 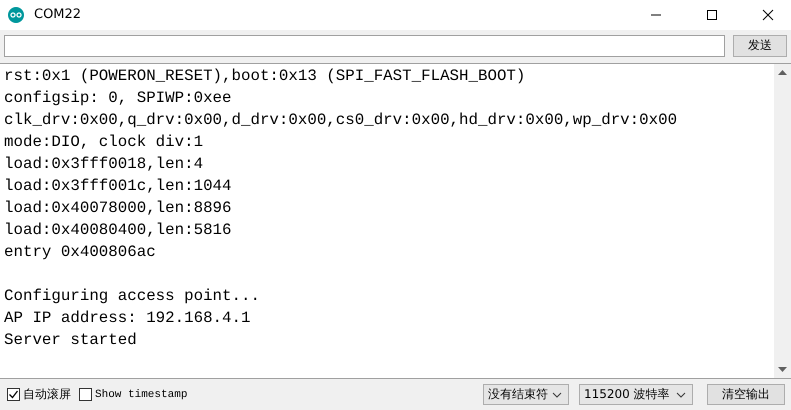 I want to click on scroll-up-icon, so click(x=782, y=71).